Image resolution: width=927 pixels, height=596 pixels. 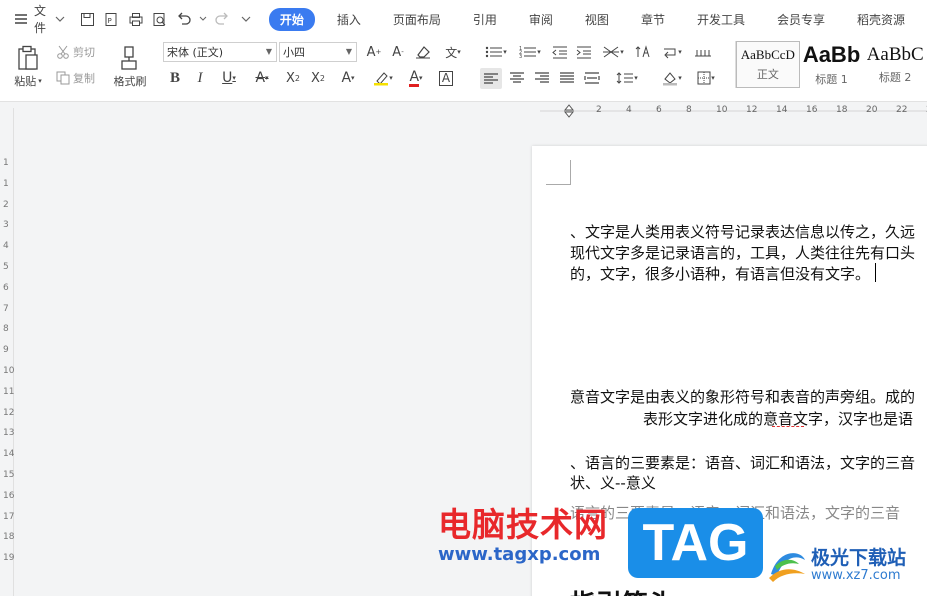 What do you see at coordinates (519, 554) in the screenshot?
I see `watermark-site-url: www.tagxp.com` at bounding box center [519, 554].